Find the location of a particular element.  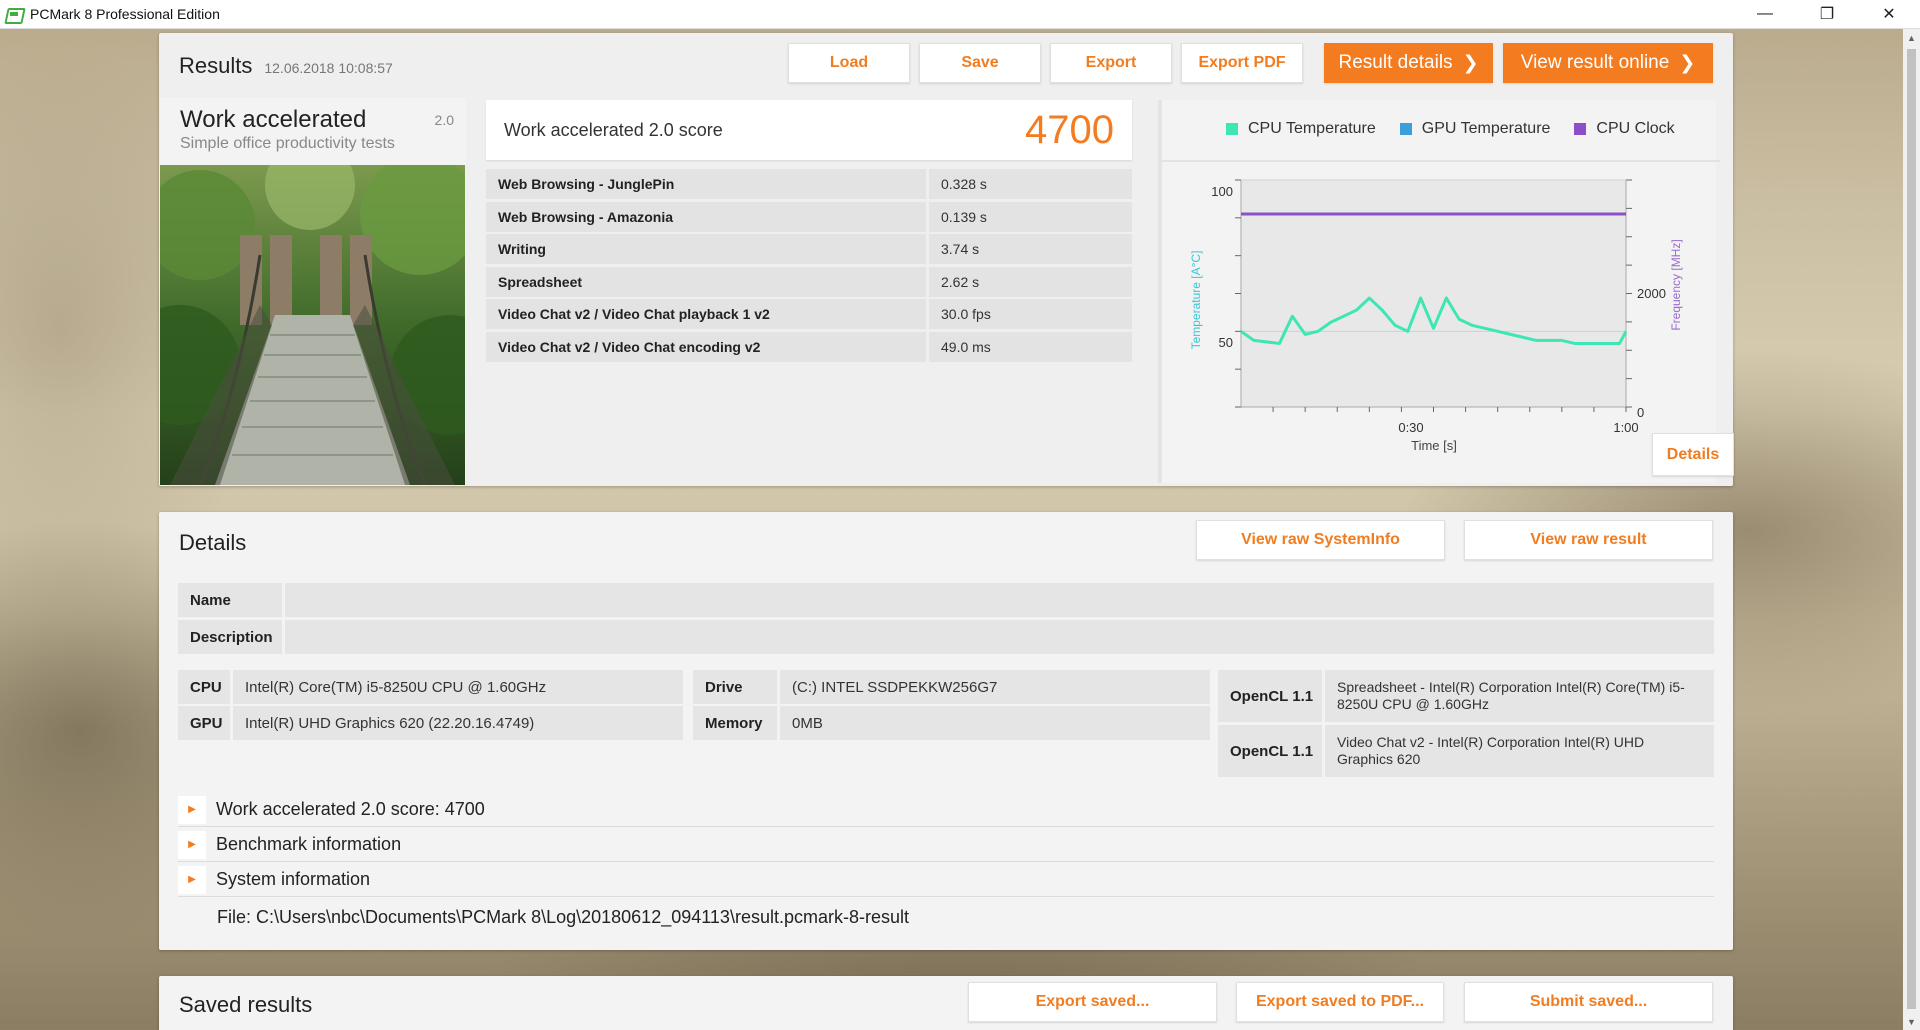

test-name: Work accelerated is located at coordinates (273, 119).